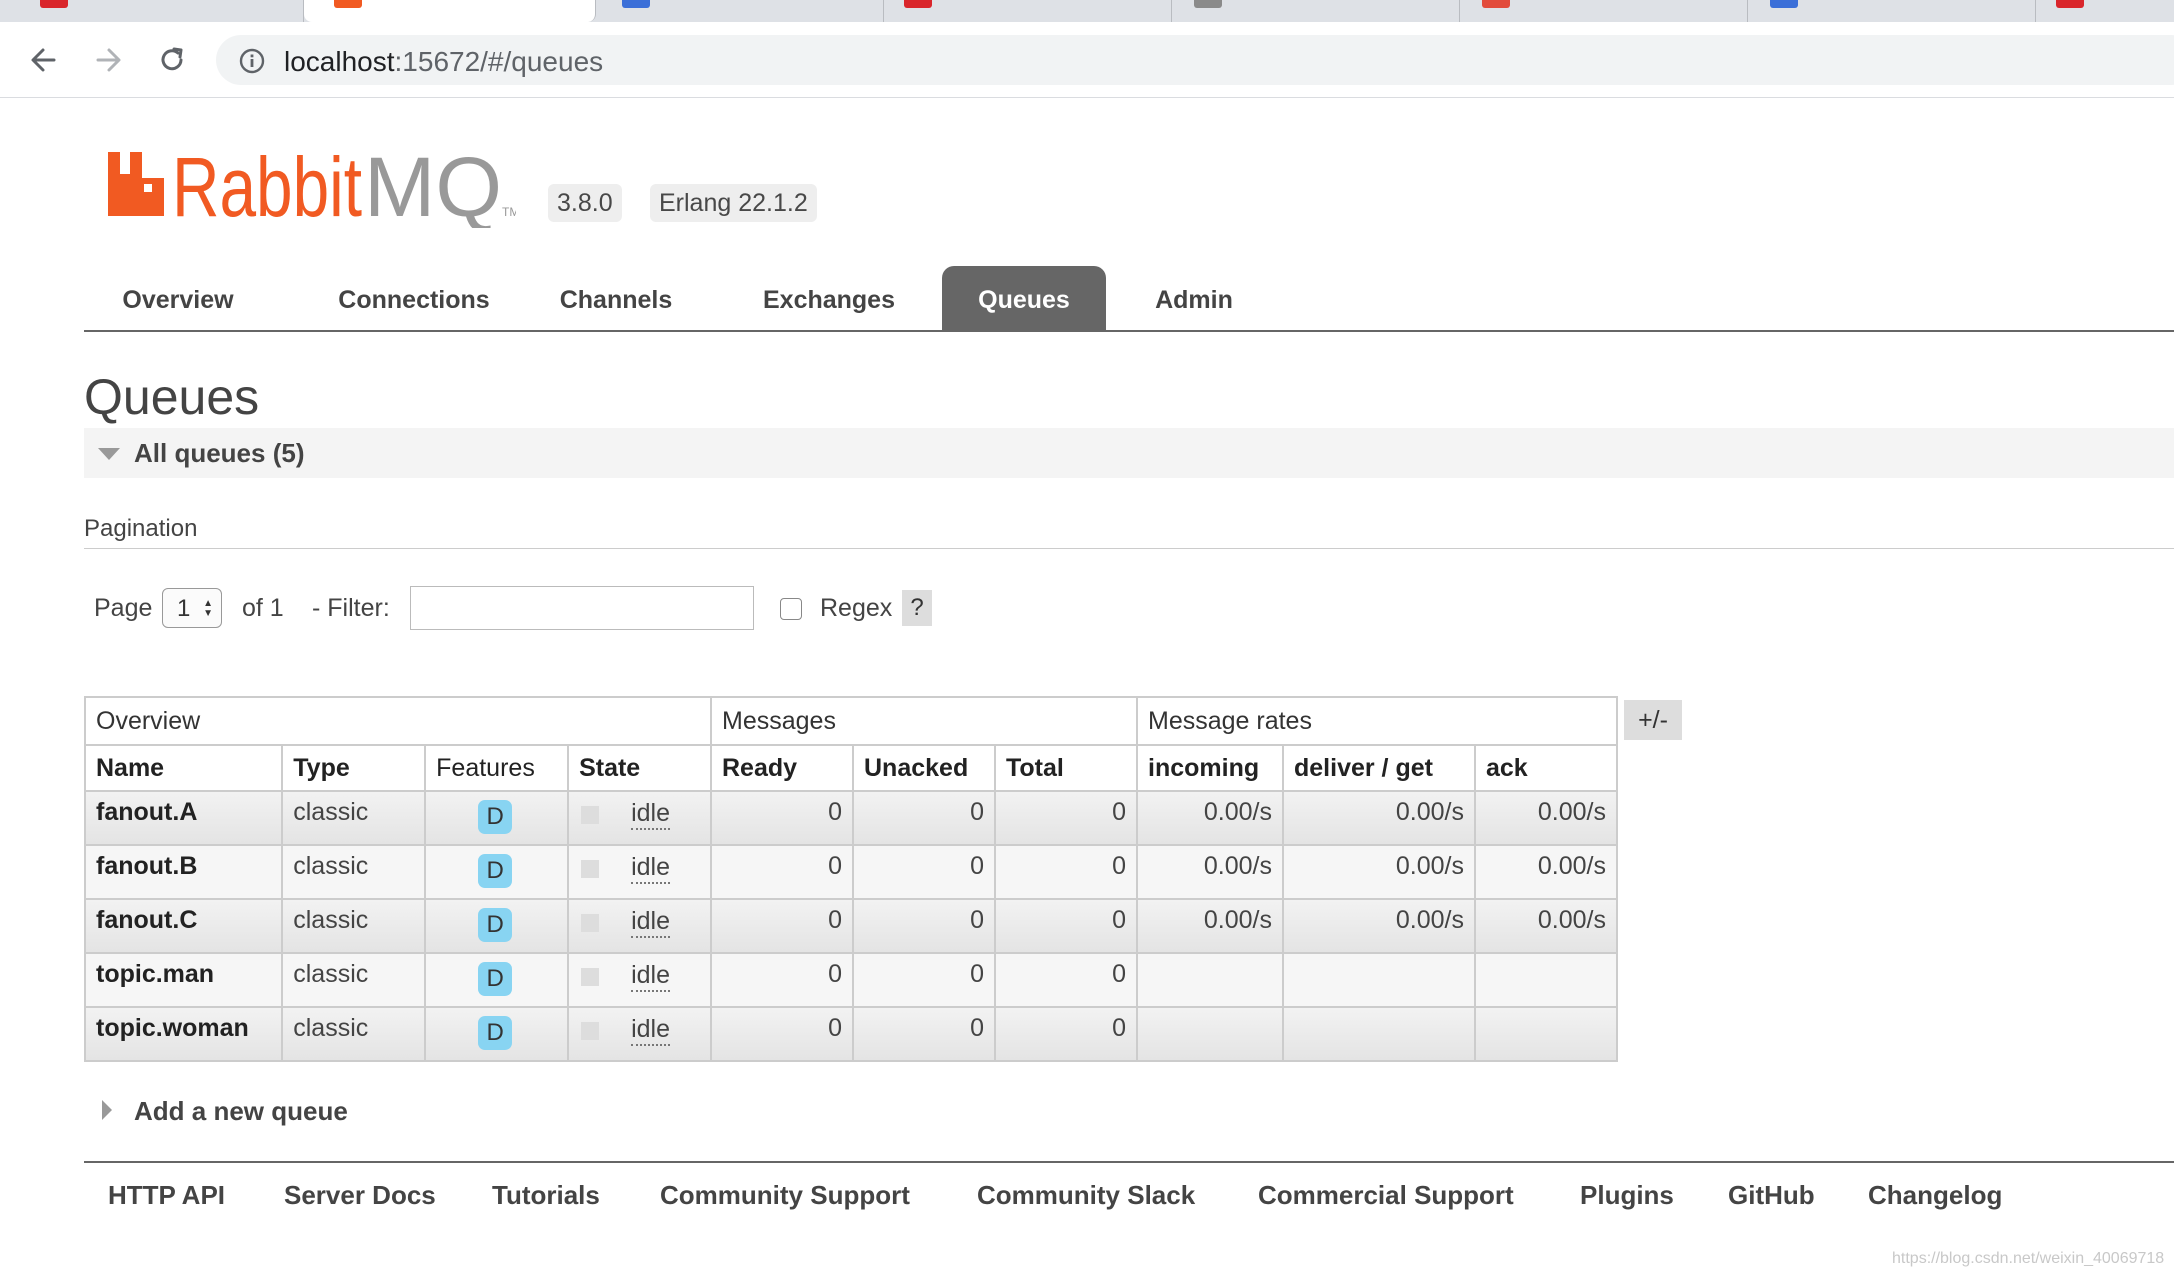 The height and width of the screenshot is (1278, 2174). I want to click on regex-help-button: ?, so click(917, 608).